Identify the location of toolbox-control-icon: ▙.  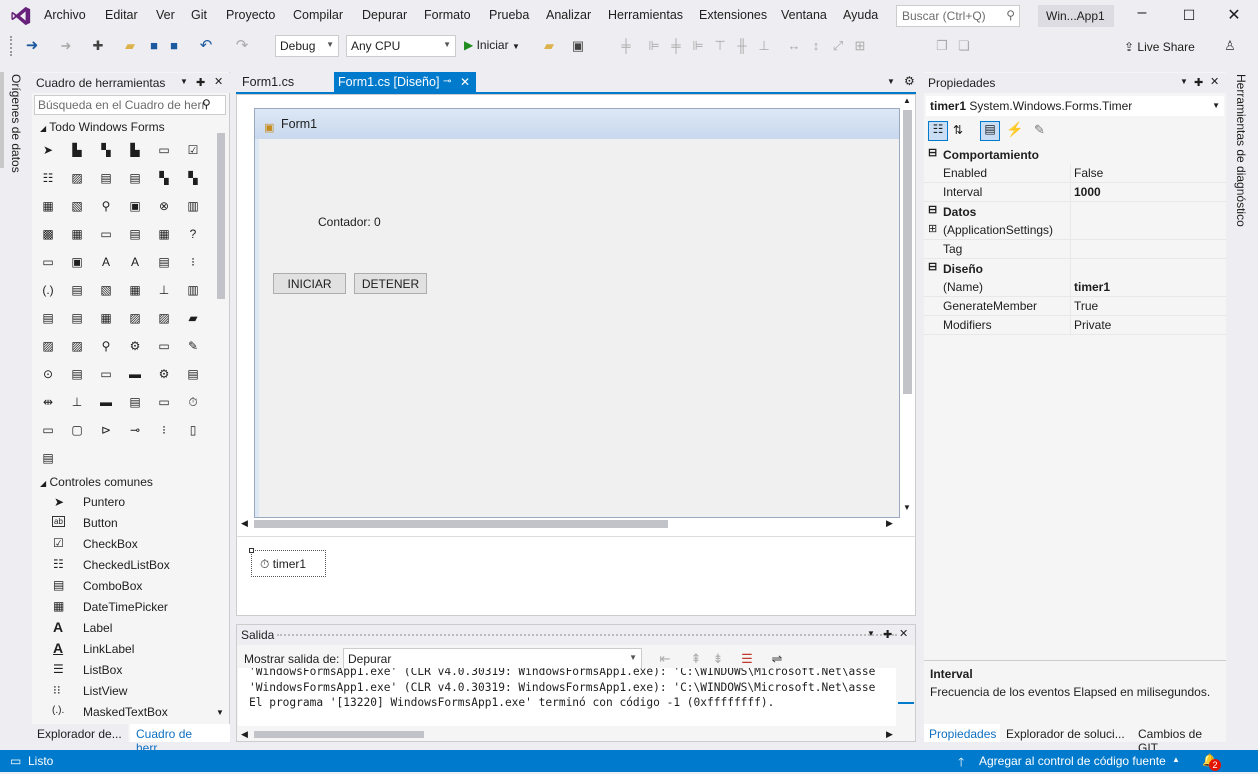
(77, 150).